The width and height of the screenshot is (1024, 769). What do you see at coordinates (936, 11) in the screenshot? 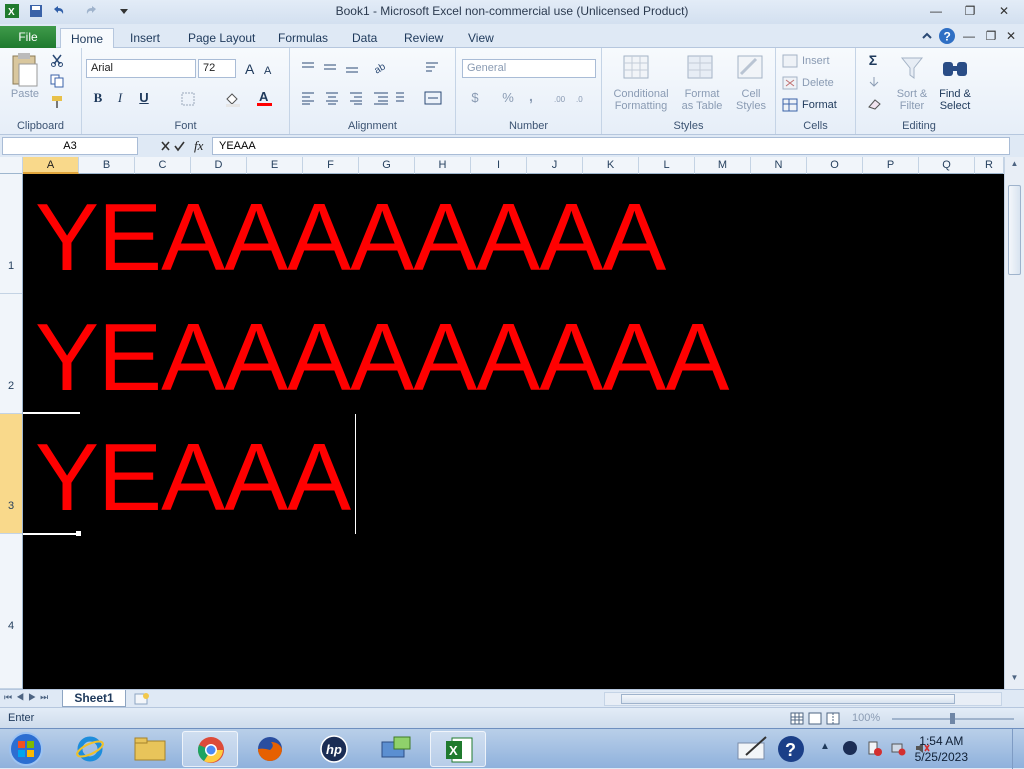
I see `minimize-button: —` at bounding box center [936, 11].